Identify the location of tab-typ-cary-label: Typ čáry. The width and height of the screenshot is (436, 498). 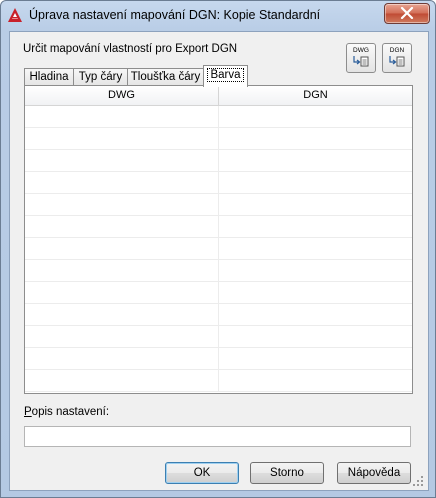
(100, 77).